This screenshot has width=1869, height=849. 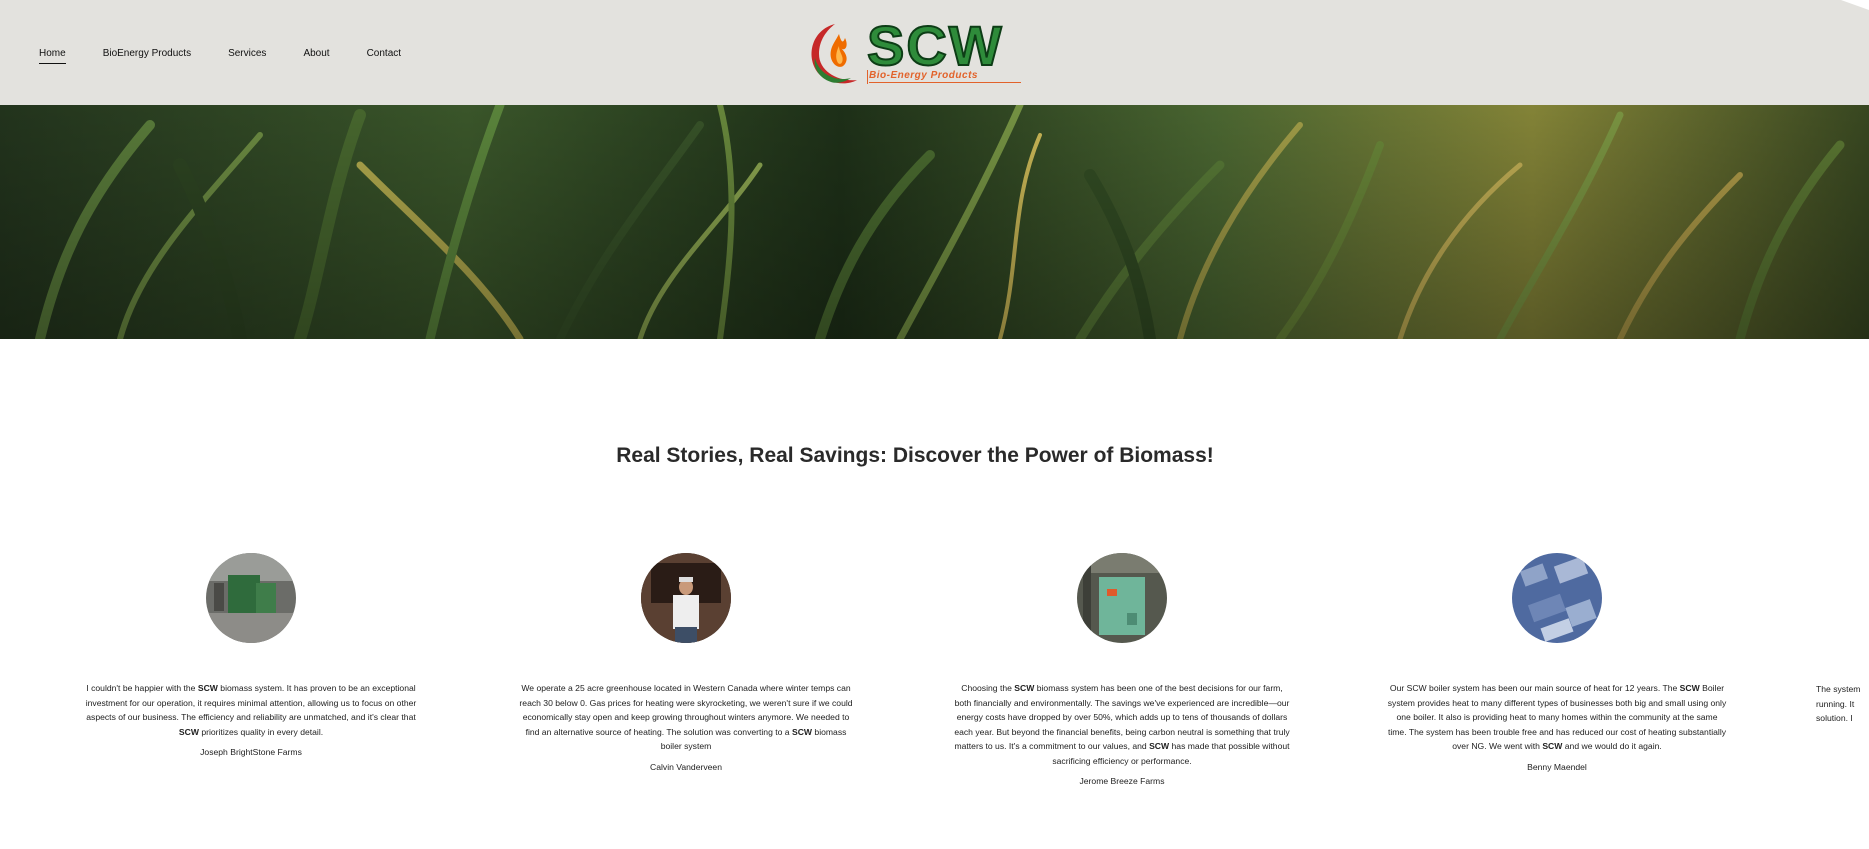 What do you see at coordinates (834, 54) in the screenshot?
I see `flame-logo-icon` at bounding box center [834, 54].